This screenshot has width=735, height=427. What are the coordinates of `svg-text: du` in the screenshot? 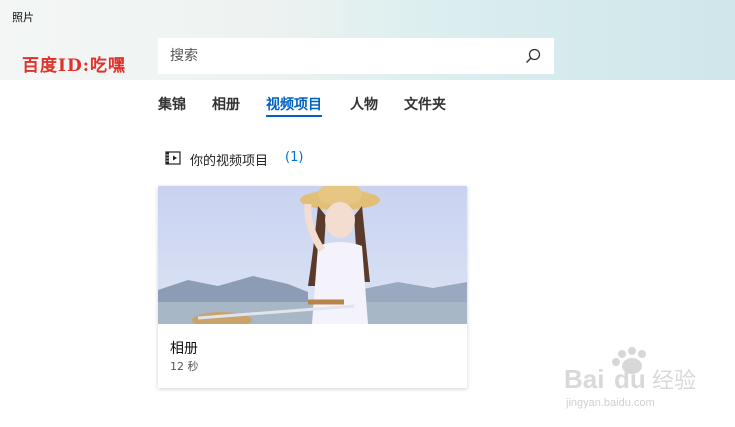 It's located at (630, 379).